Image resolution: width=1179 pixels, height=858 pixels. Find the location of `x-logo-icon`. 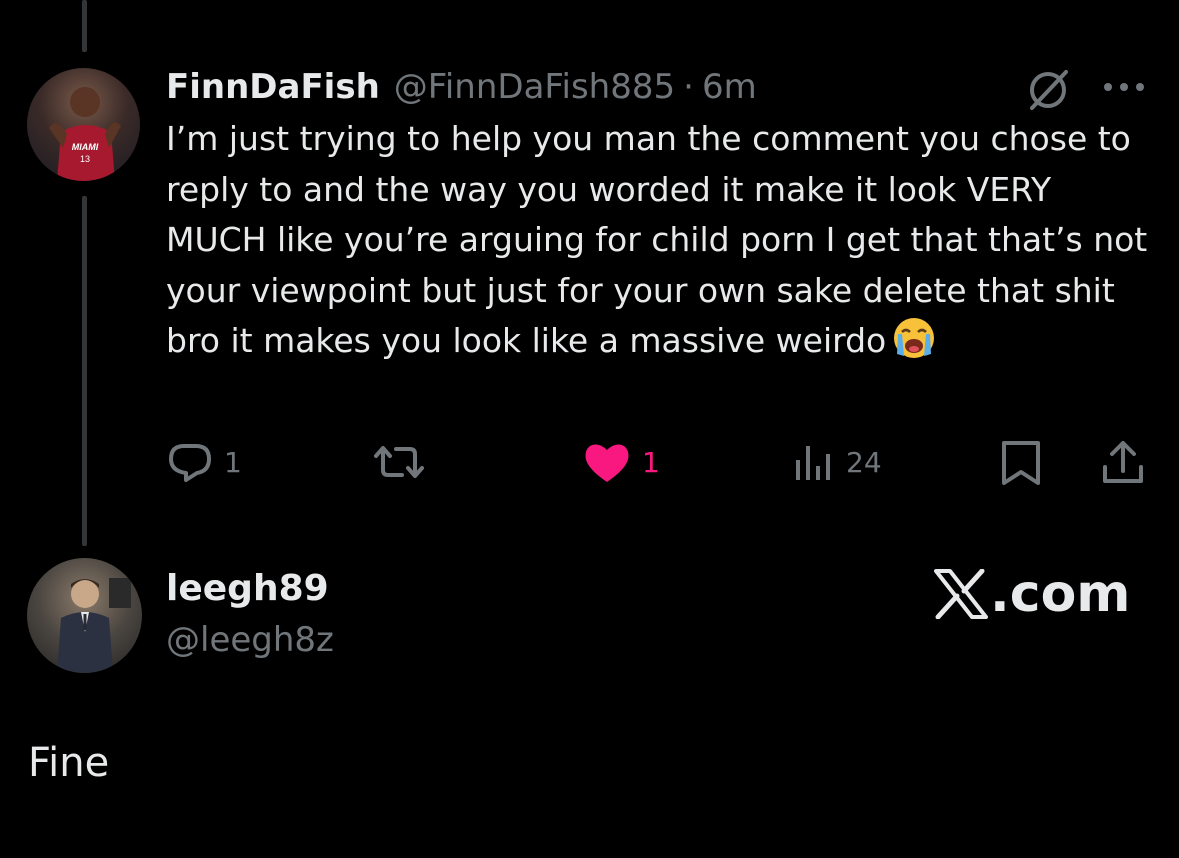

x-logo-icon is located at coordinates (961, 594).